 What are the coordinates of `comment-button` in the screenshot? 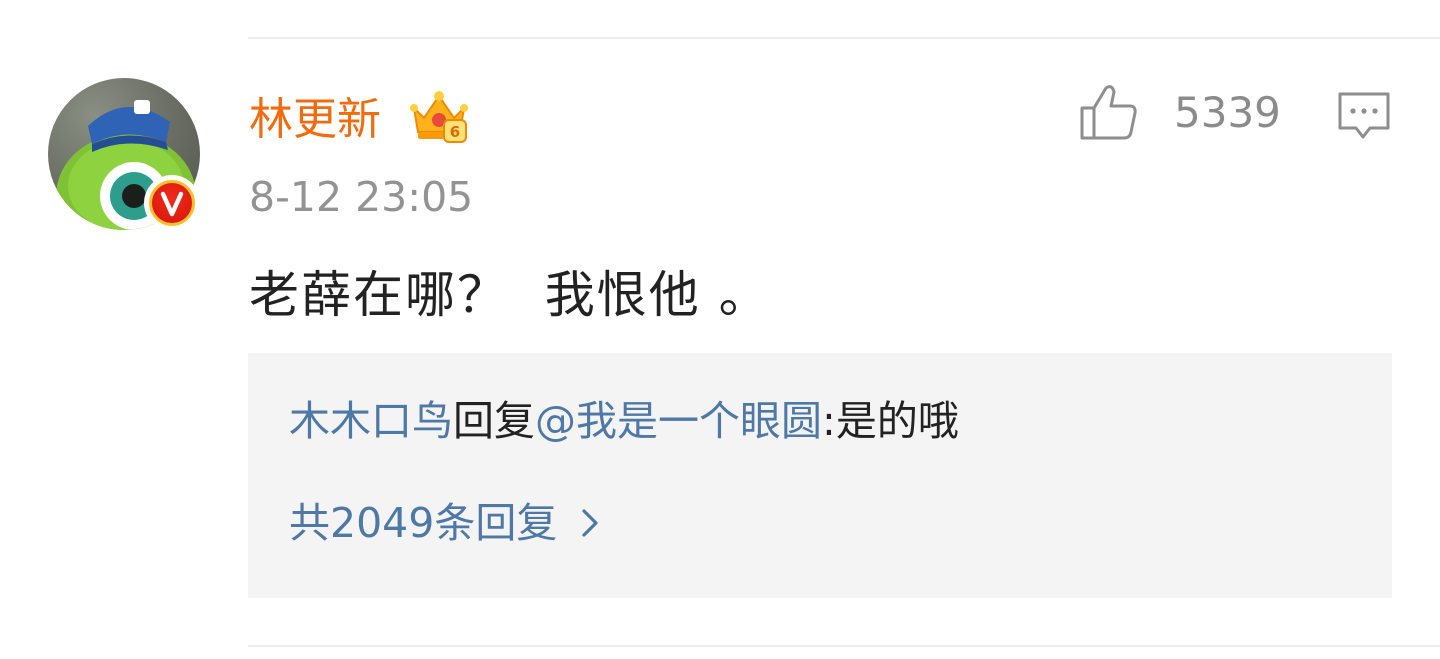 It's located at (1364, 118).